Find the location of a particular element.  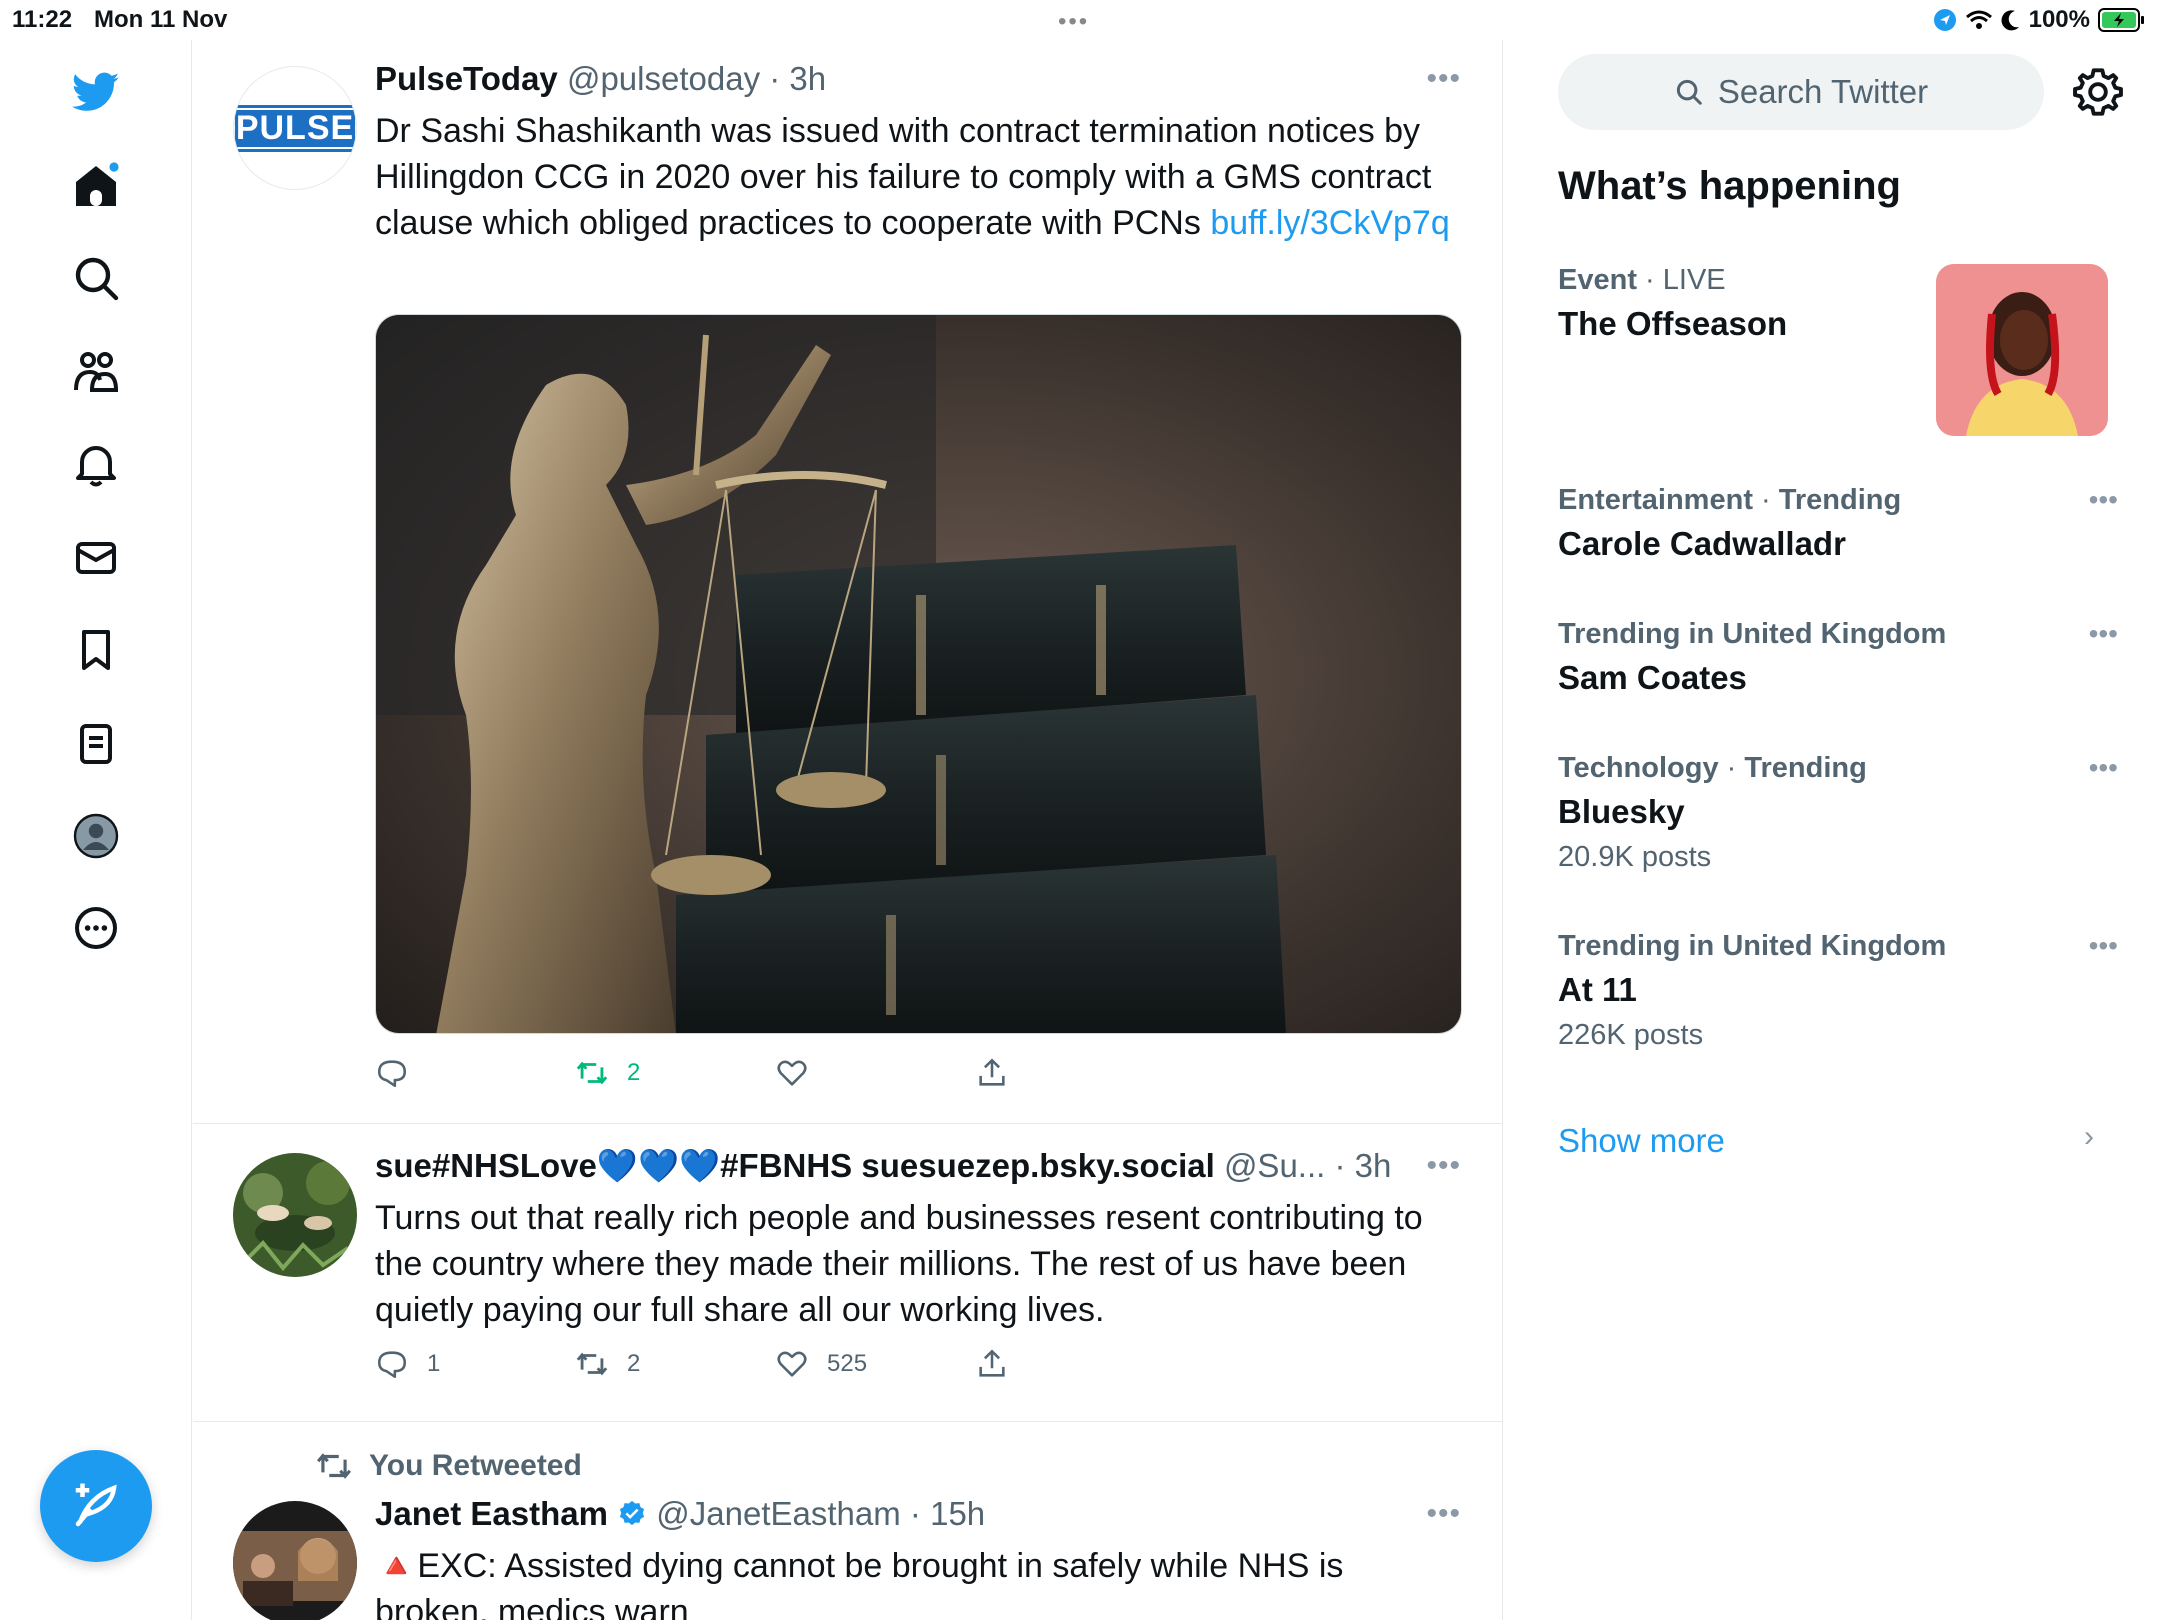

like-button: 525 is located at coordinates (821, 1364).